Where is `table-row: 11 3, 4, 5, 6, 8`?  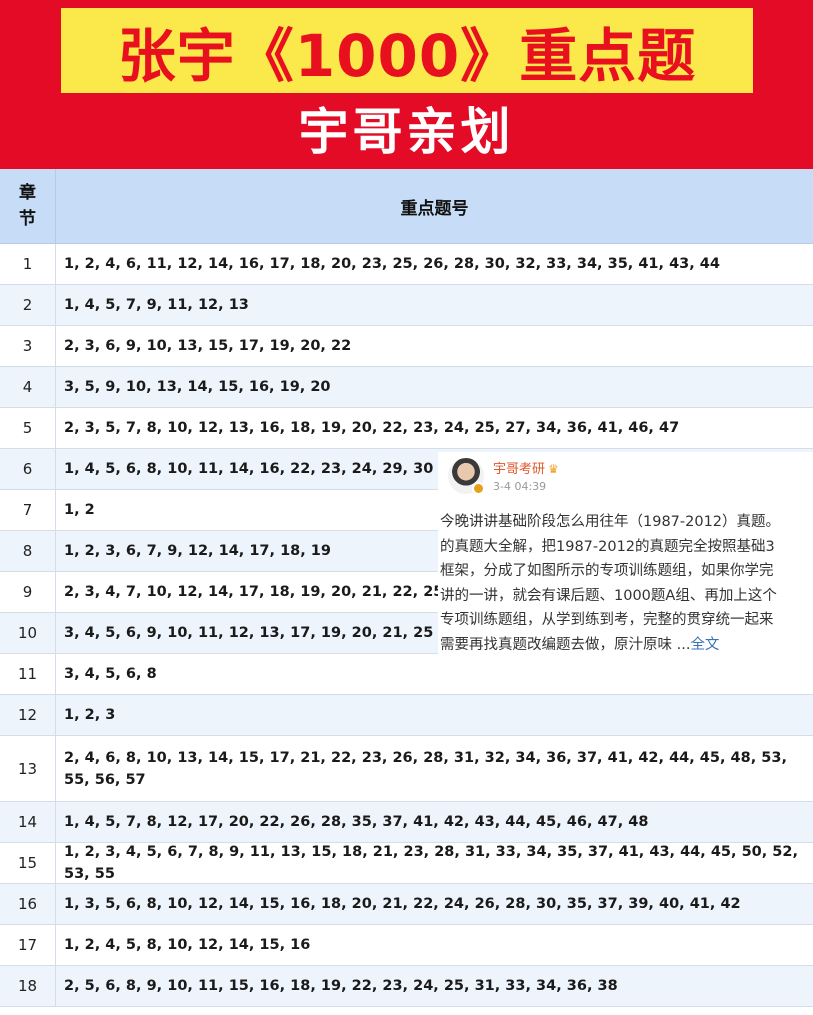
table-row: 11 3, 4, 5, 6, 8 is located at coordinates (406, 674).